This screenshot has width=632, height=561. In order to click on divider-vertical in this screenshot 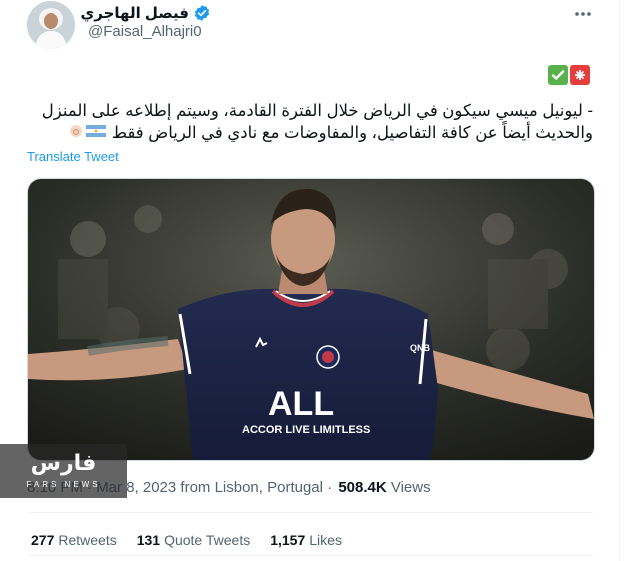, I will do `click(619, 280)`.